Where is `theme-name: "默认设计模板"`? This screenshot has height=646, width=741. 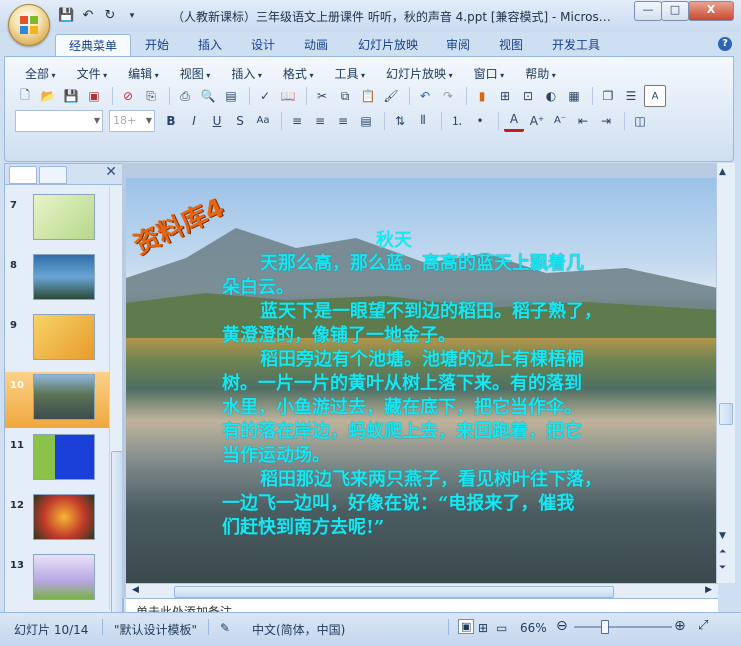 theme-name: "默认设计模板" is located at coordinates (155, 629).